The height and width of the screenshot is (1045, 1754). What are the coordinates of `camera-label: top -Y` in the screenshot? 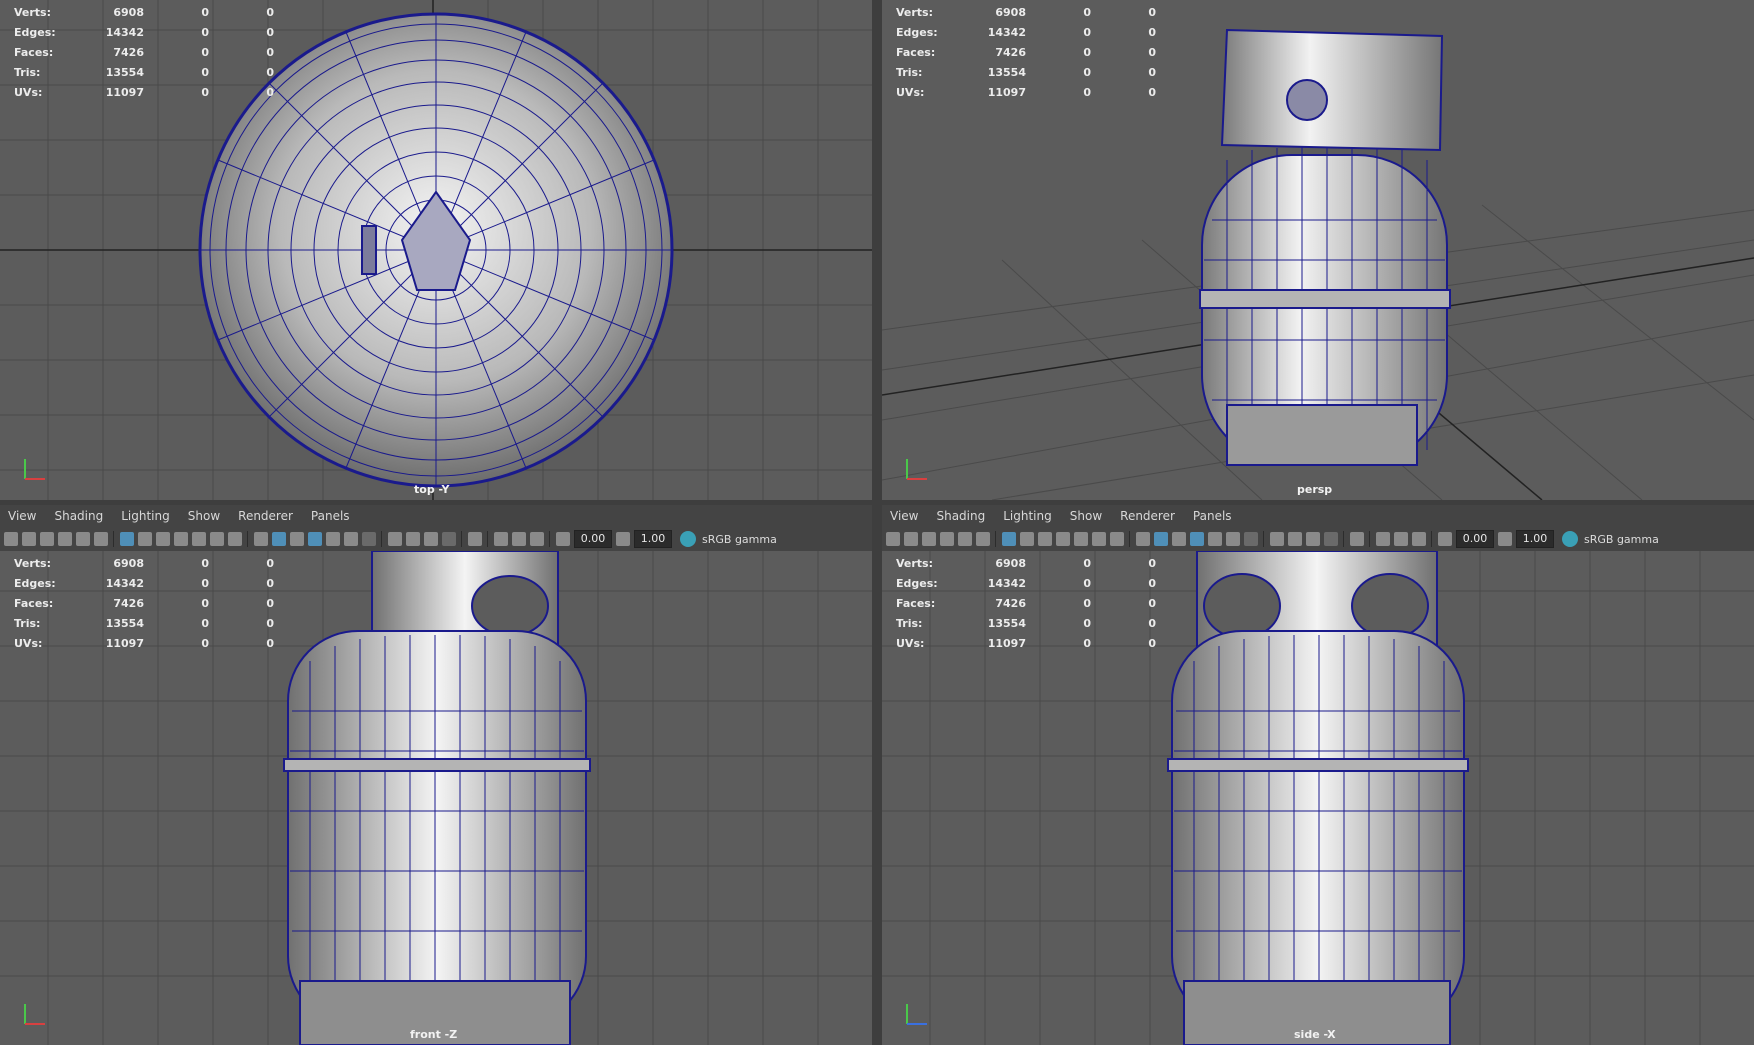 It's located at (432, 489).